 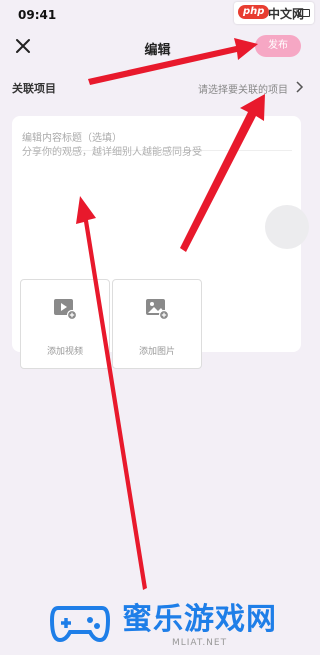 What do you see at coordinates (304, 13) in the screenshot?
I see `battery-icon` at bounding box center [304, 13].